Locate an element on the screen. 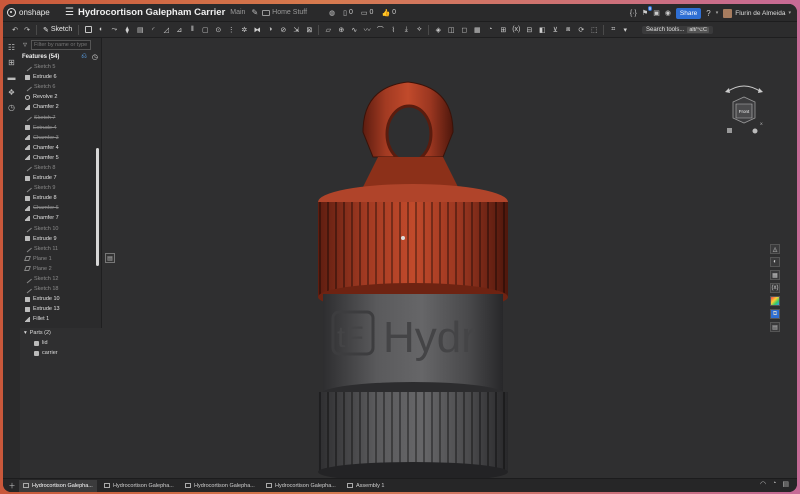 Image resolution: width=800 pixels, height=494 pixels. sketch-button: ✎ Sketch is located at coordinates (57, 30).